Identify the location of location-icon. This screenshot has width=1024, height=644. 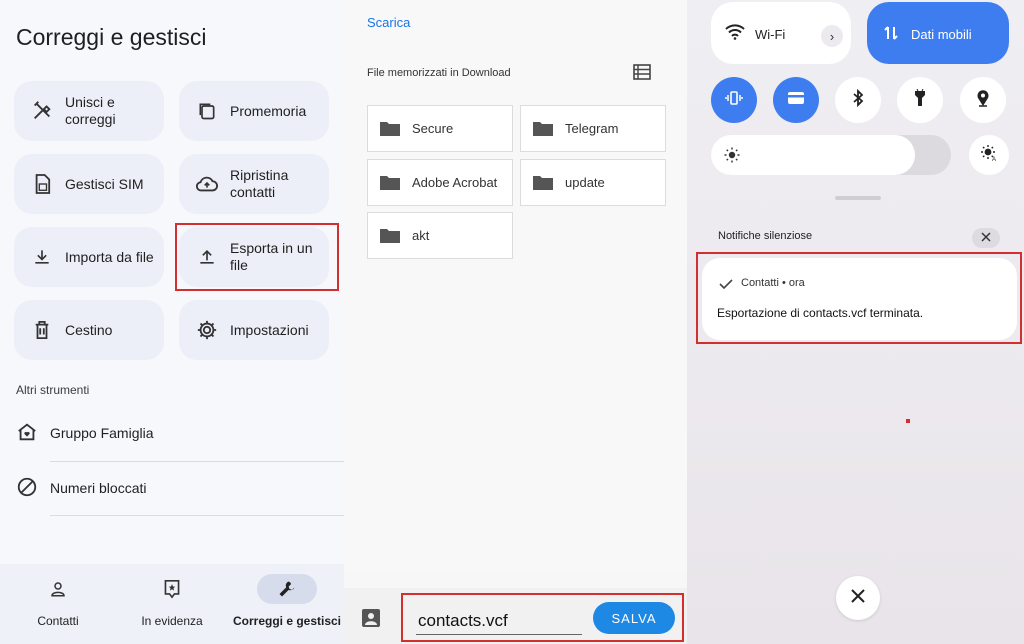
(983, 100).